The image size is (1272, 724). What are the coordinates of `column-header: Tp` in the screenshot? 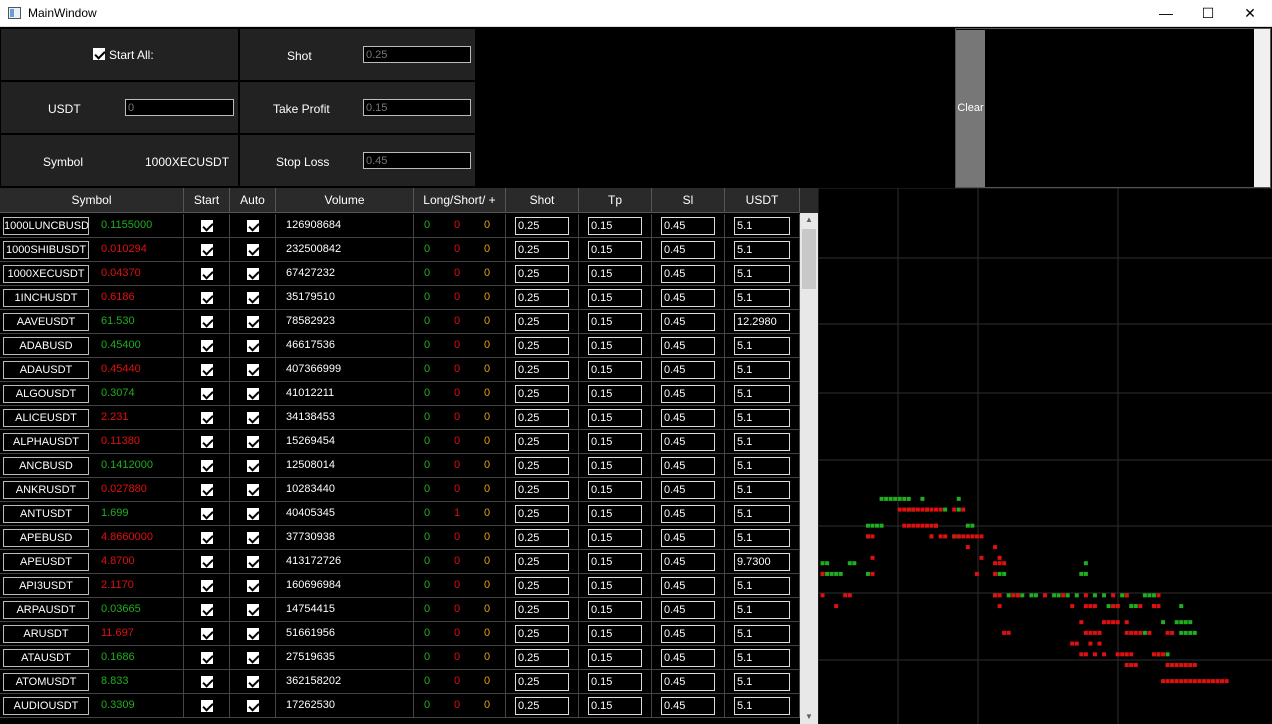 It's located at (615, 200).